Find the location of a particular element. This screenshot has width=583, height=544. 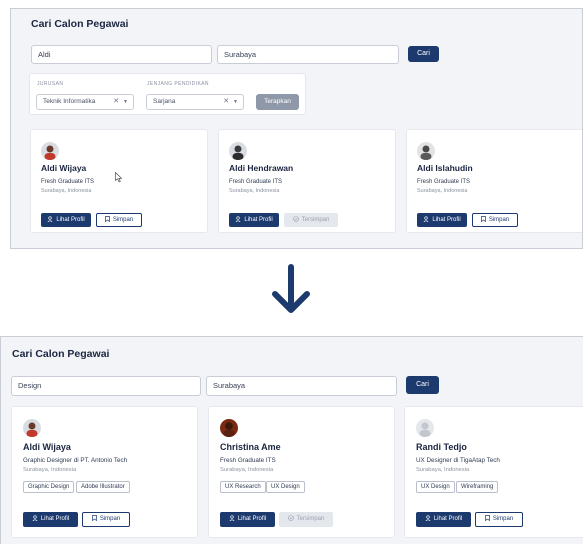

jenjang-label: JENJANG PENDIDIKAN is located at coordinates (178, 84).